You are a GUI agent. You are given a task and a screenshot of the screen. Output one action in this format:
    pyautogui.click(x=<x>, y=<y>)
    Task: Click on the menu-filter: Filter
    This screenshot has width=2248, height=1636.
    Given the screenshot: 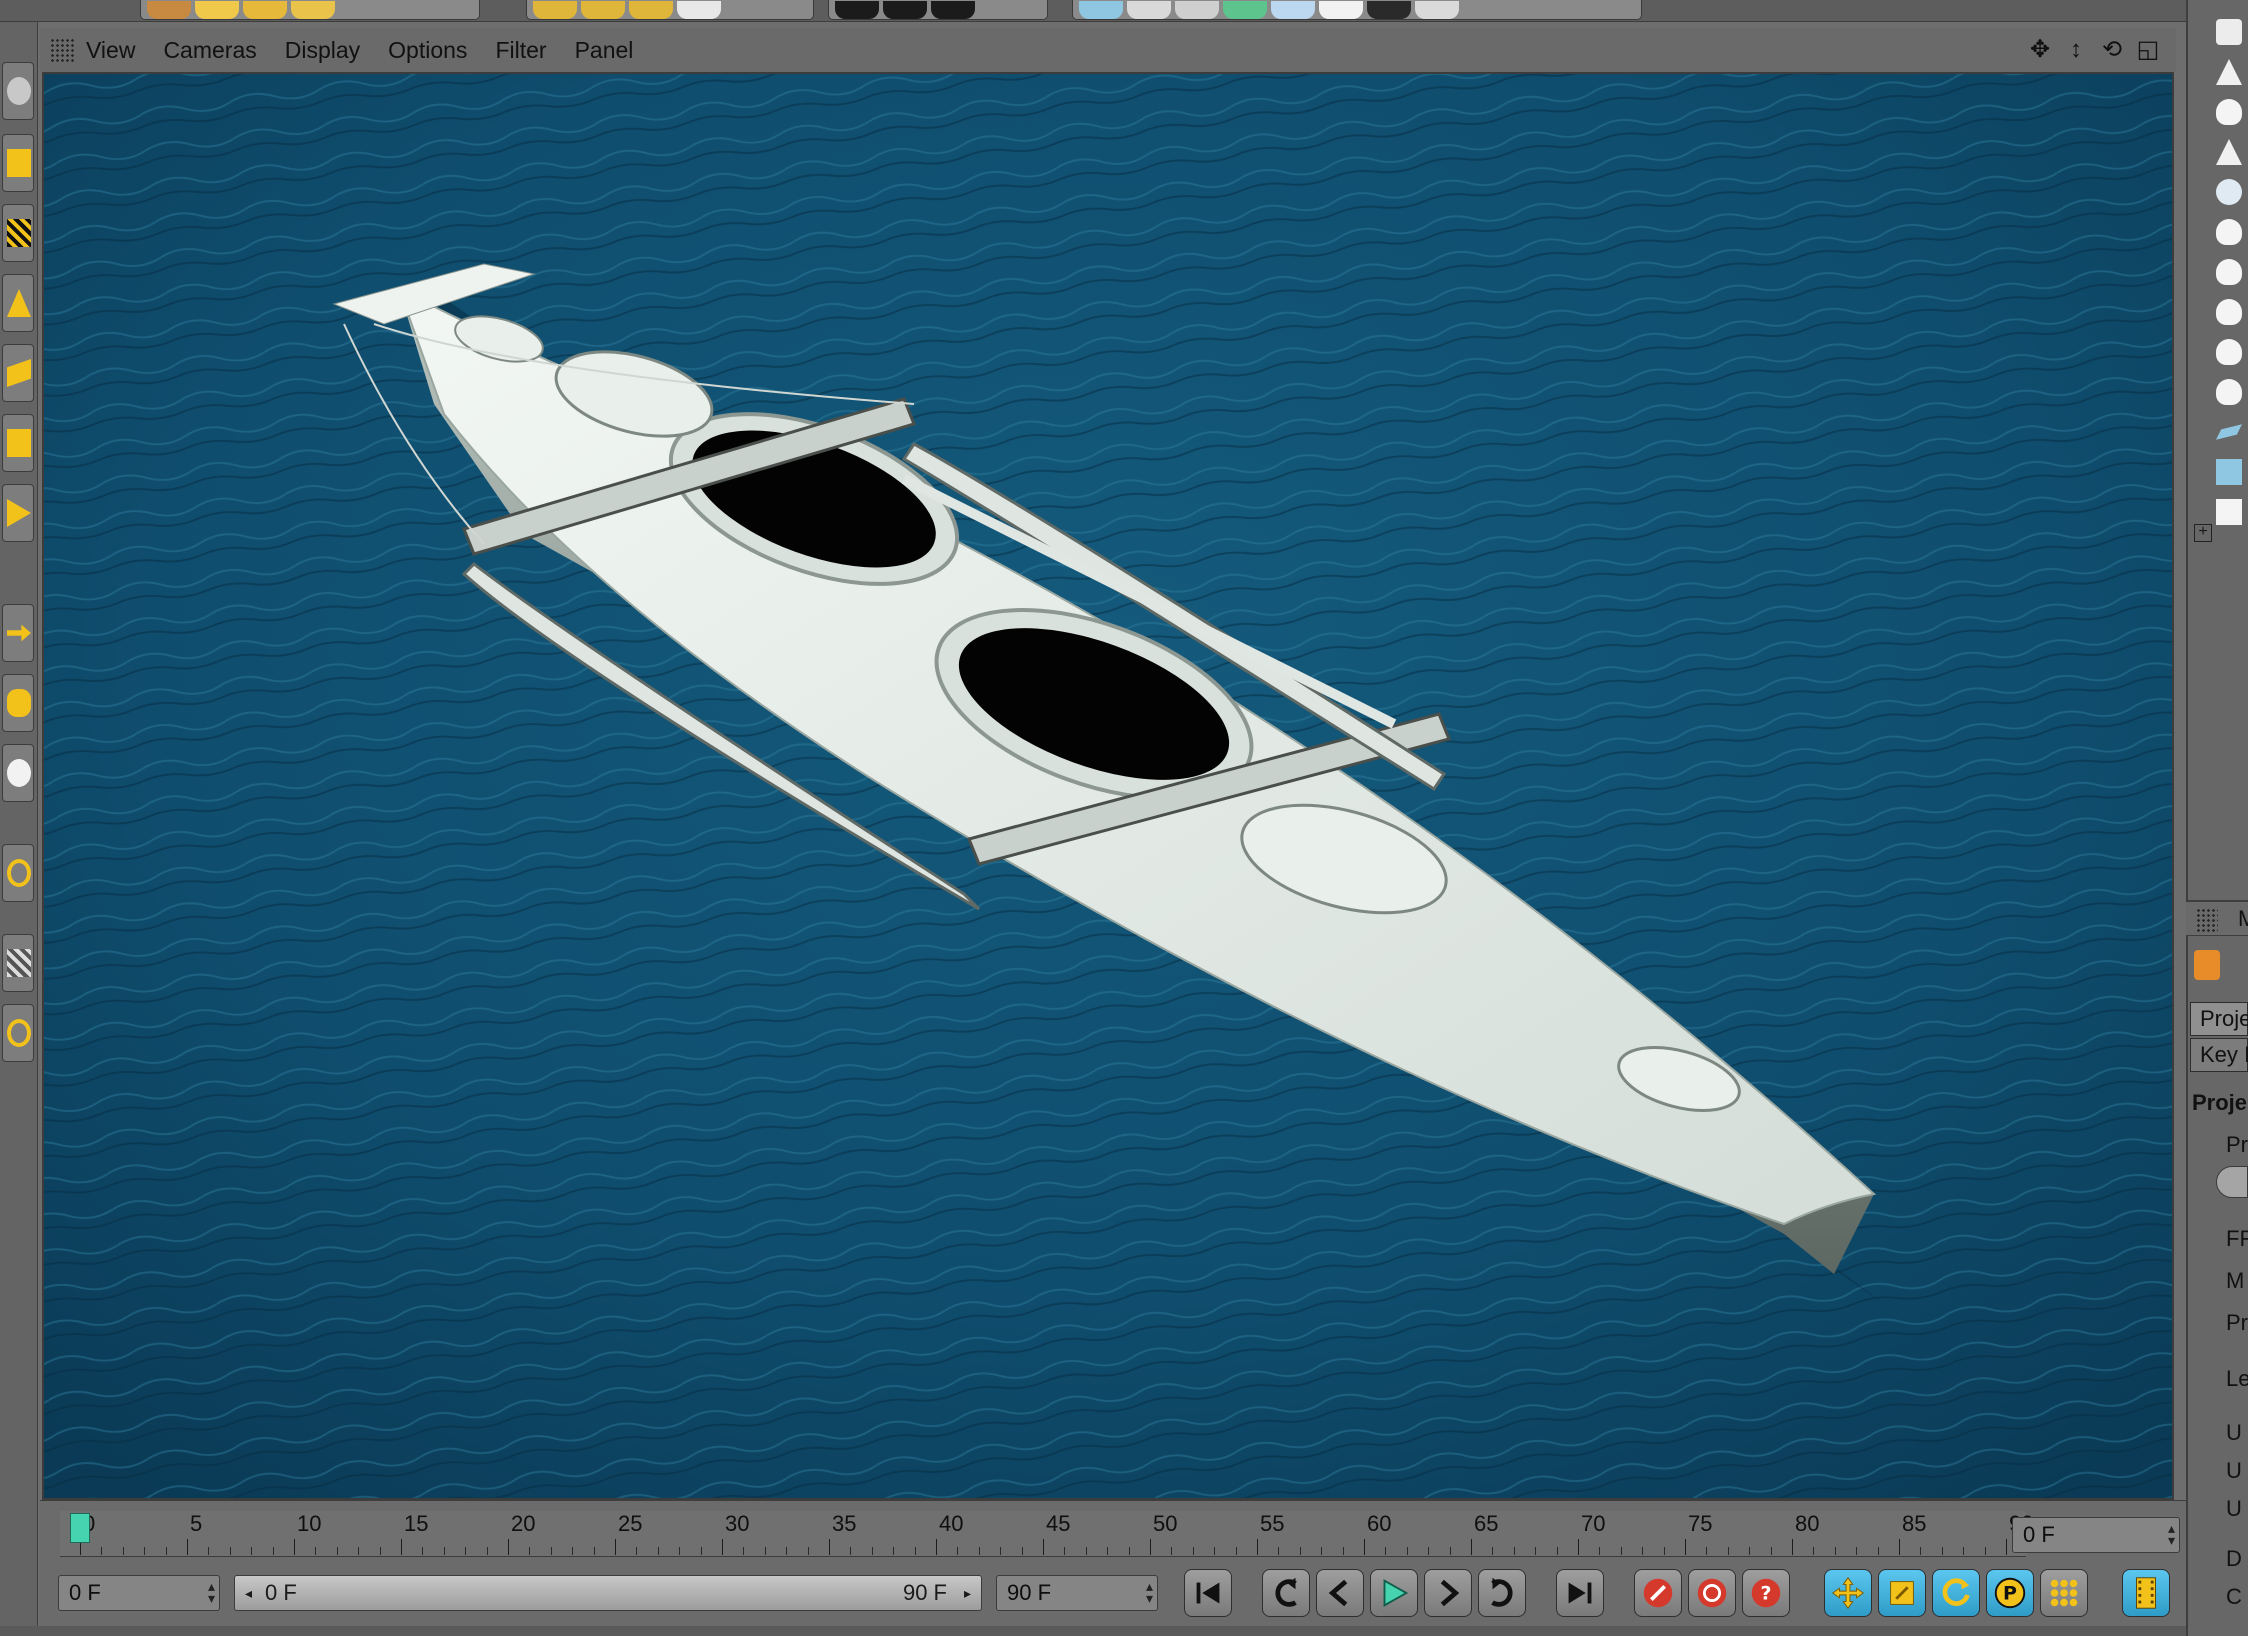 What is the action you would take?
    pyautogui.click(x=520, y=50)
    